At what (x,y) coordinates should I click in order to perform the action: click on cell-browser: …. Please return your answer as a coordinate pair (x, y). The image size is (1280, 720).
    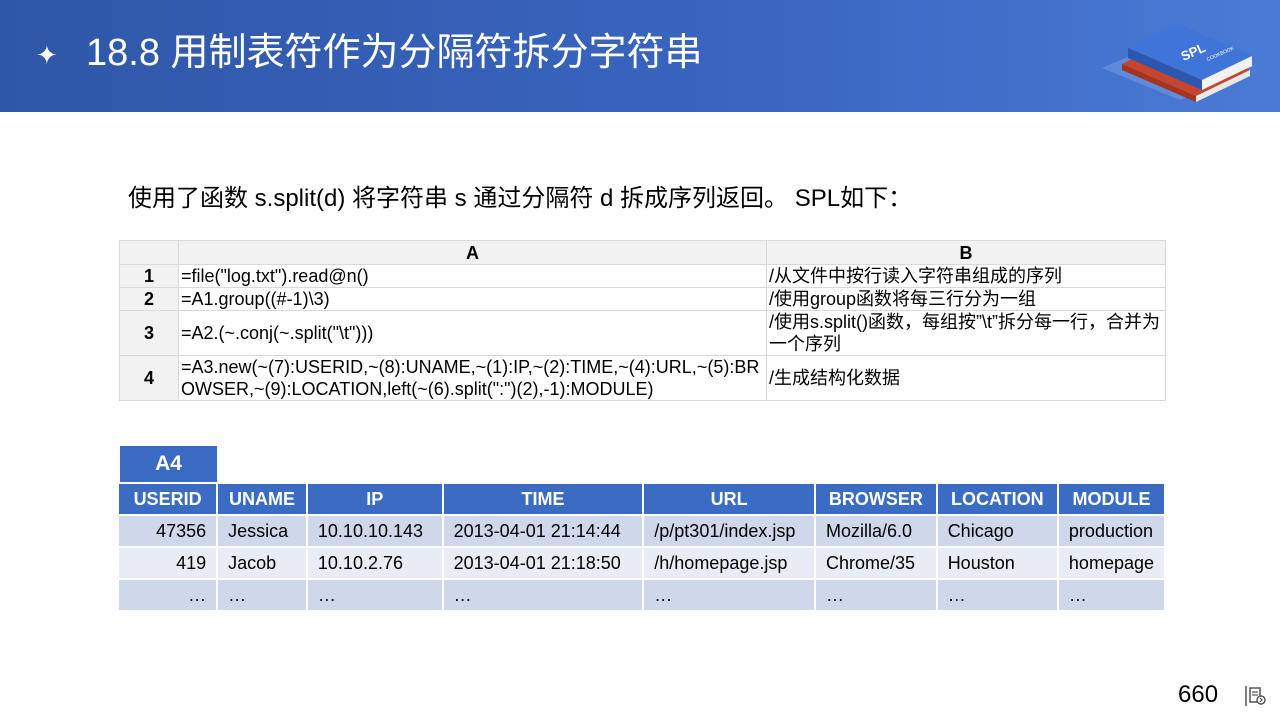
    Looking at the image, I should click on (876, 594).